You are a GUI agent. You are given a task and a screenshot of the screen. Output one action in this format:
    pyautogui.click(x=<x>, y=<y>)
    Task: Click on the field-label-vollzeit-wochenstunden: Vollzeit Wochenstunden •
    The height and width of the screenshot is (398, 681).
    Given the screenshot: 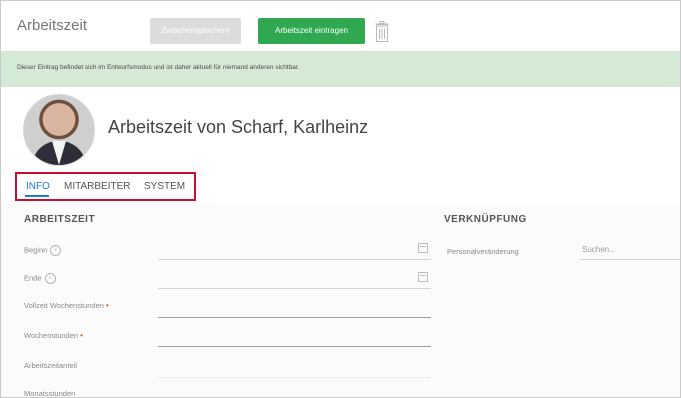 What is the action you would take?
    pyautogui.click(x=66, y=305)
    